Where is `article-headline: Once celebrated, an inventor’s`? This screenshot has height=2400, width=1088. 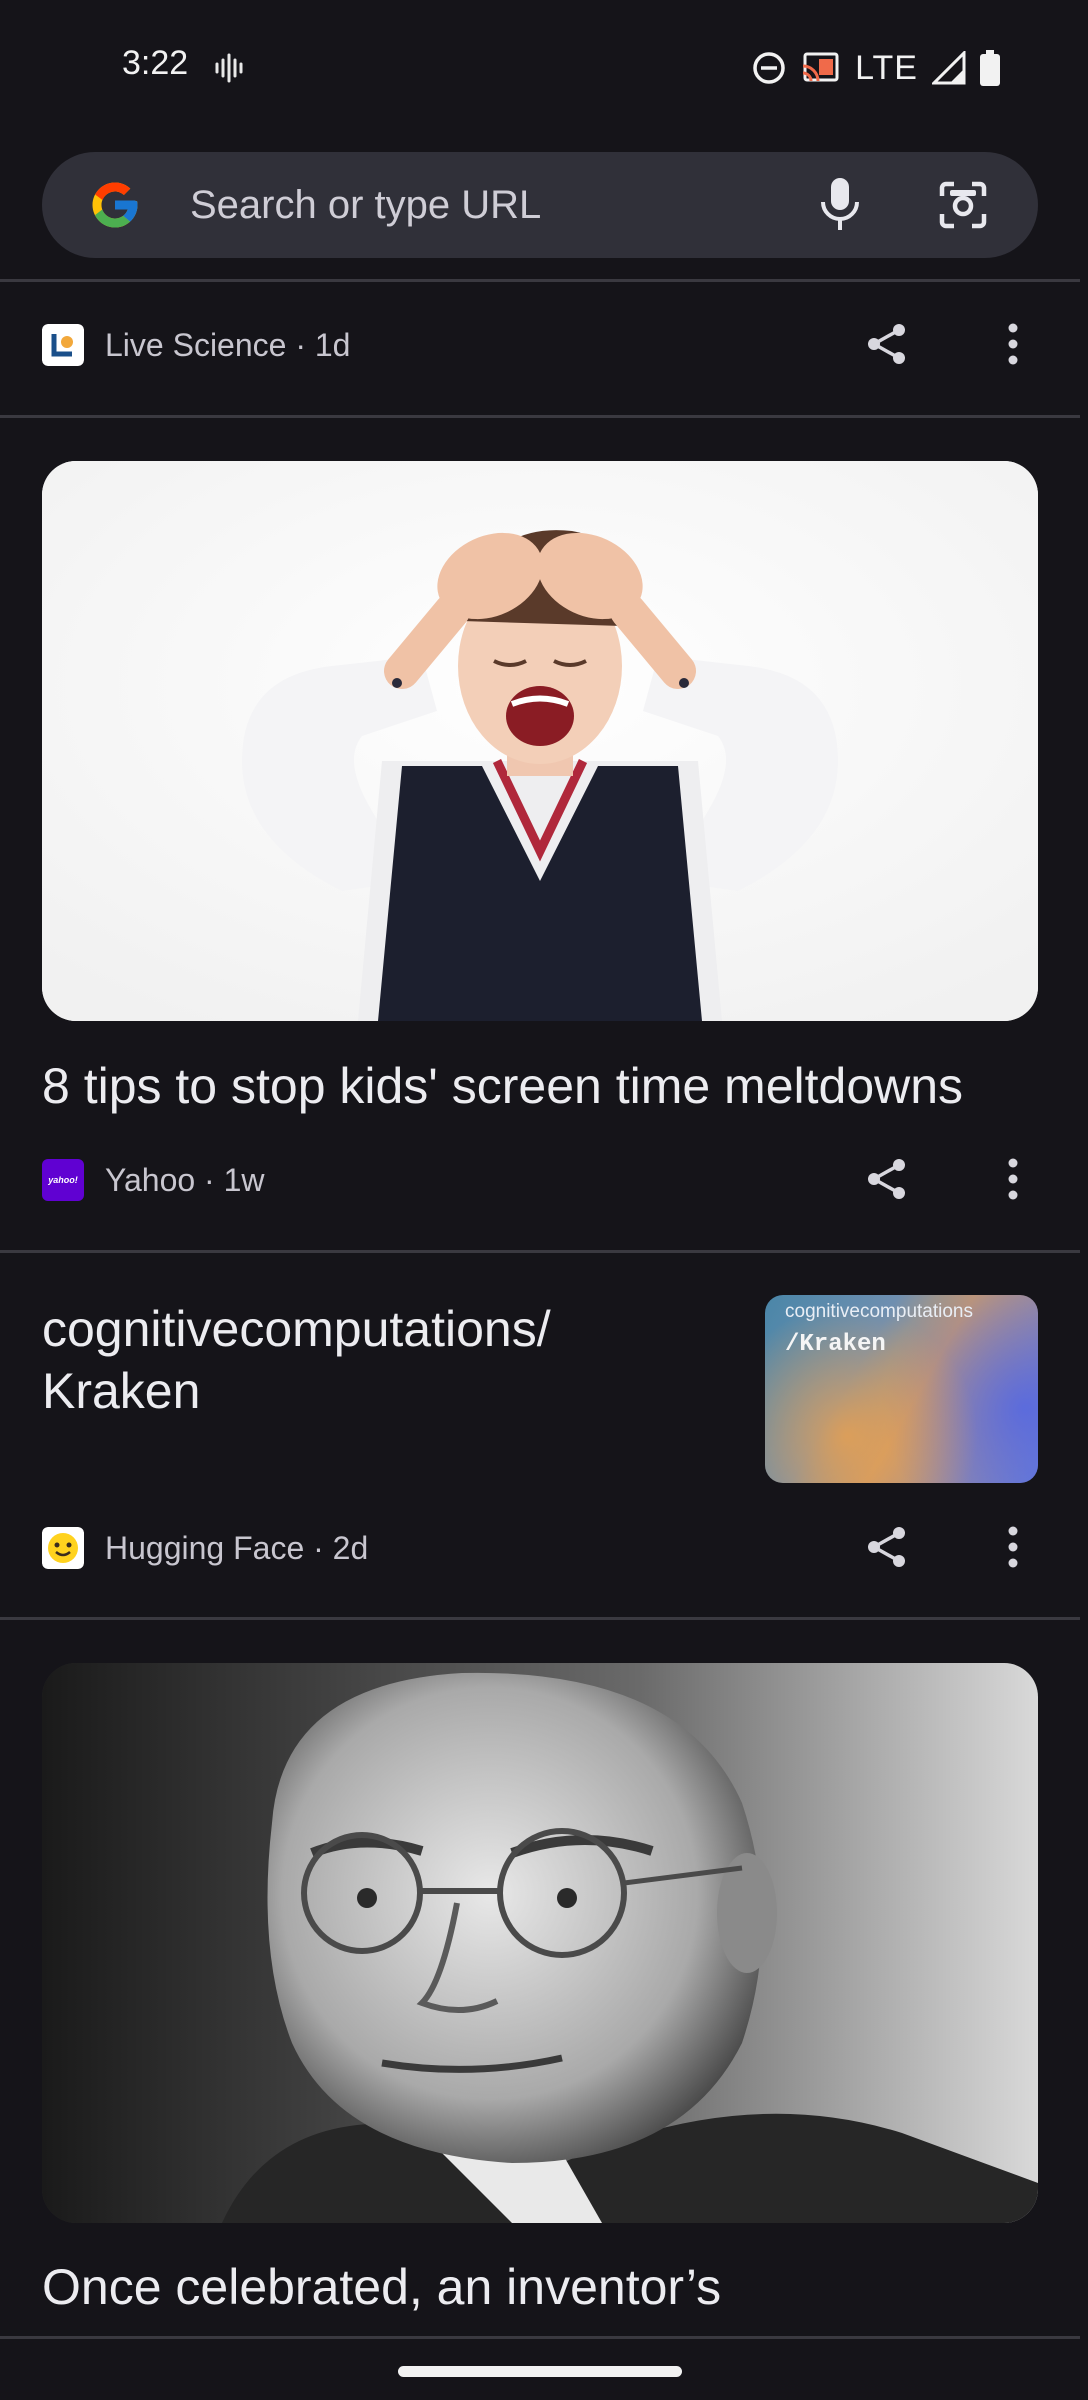 article-headline: Once celebrated, an inventor’s is located at coordinates (542, 2293).